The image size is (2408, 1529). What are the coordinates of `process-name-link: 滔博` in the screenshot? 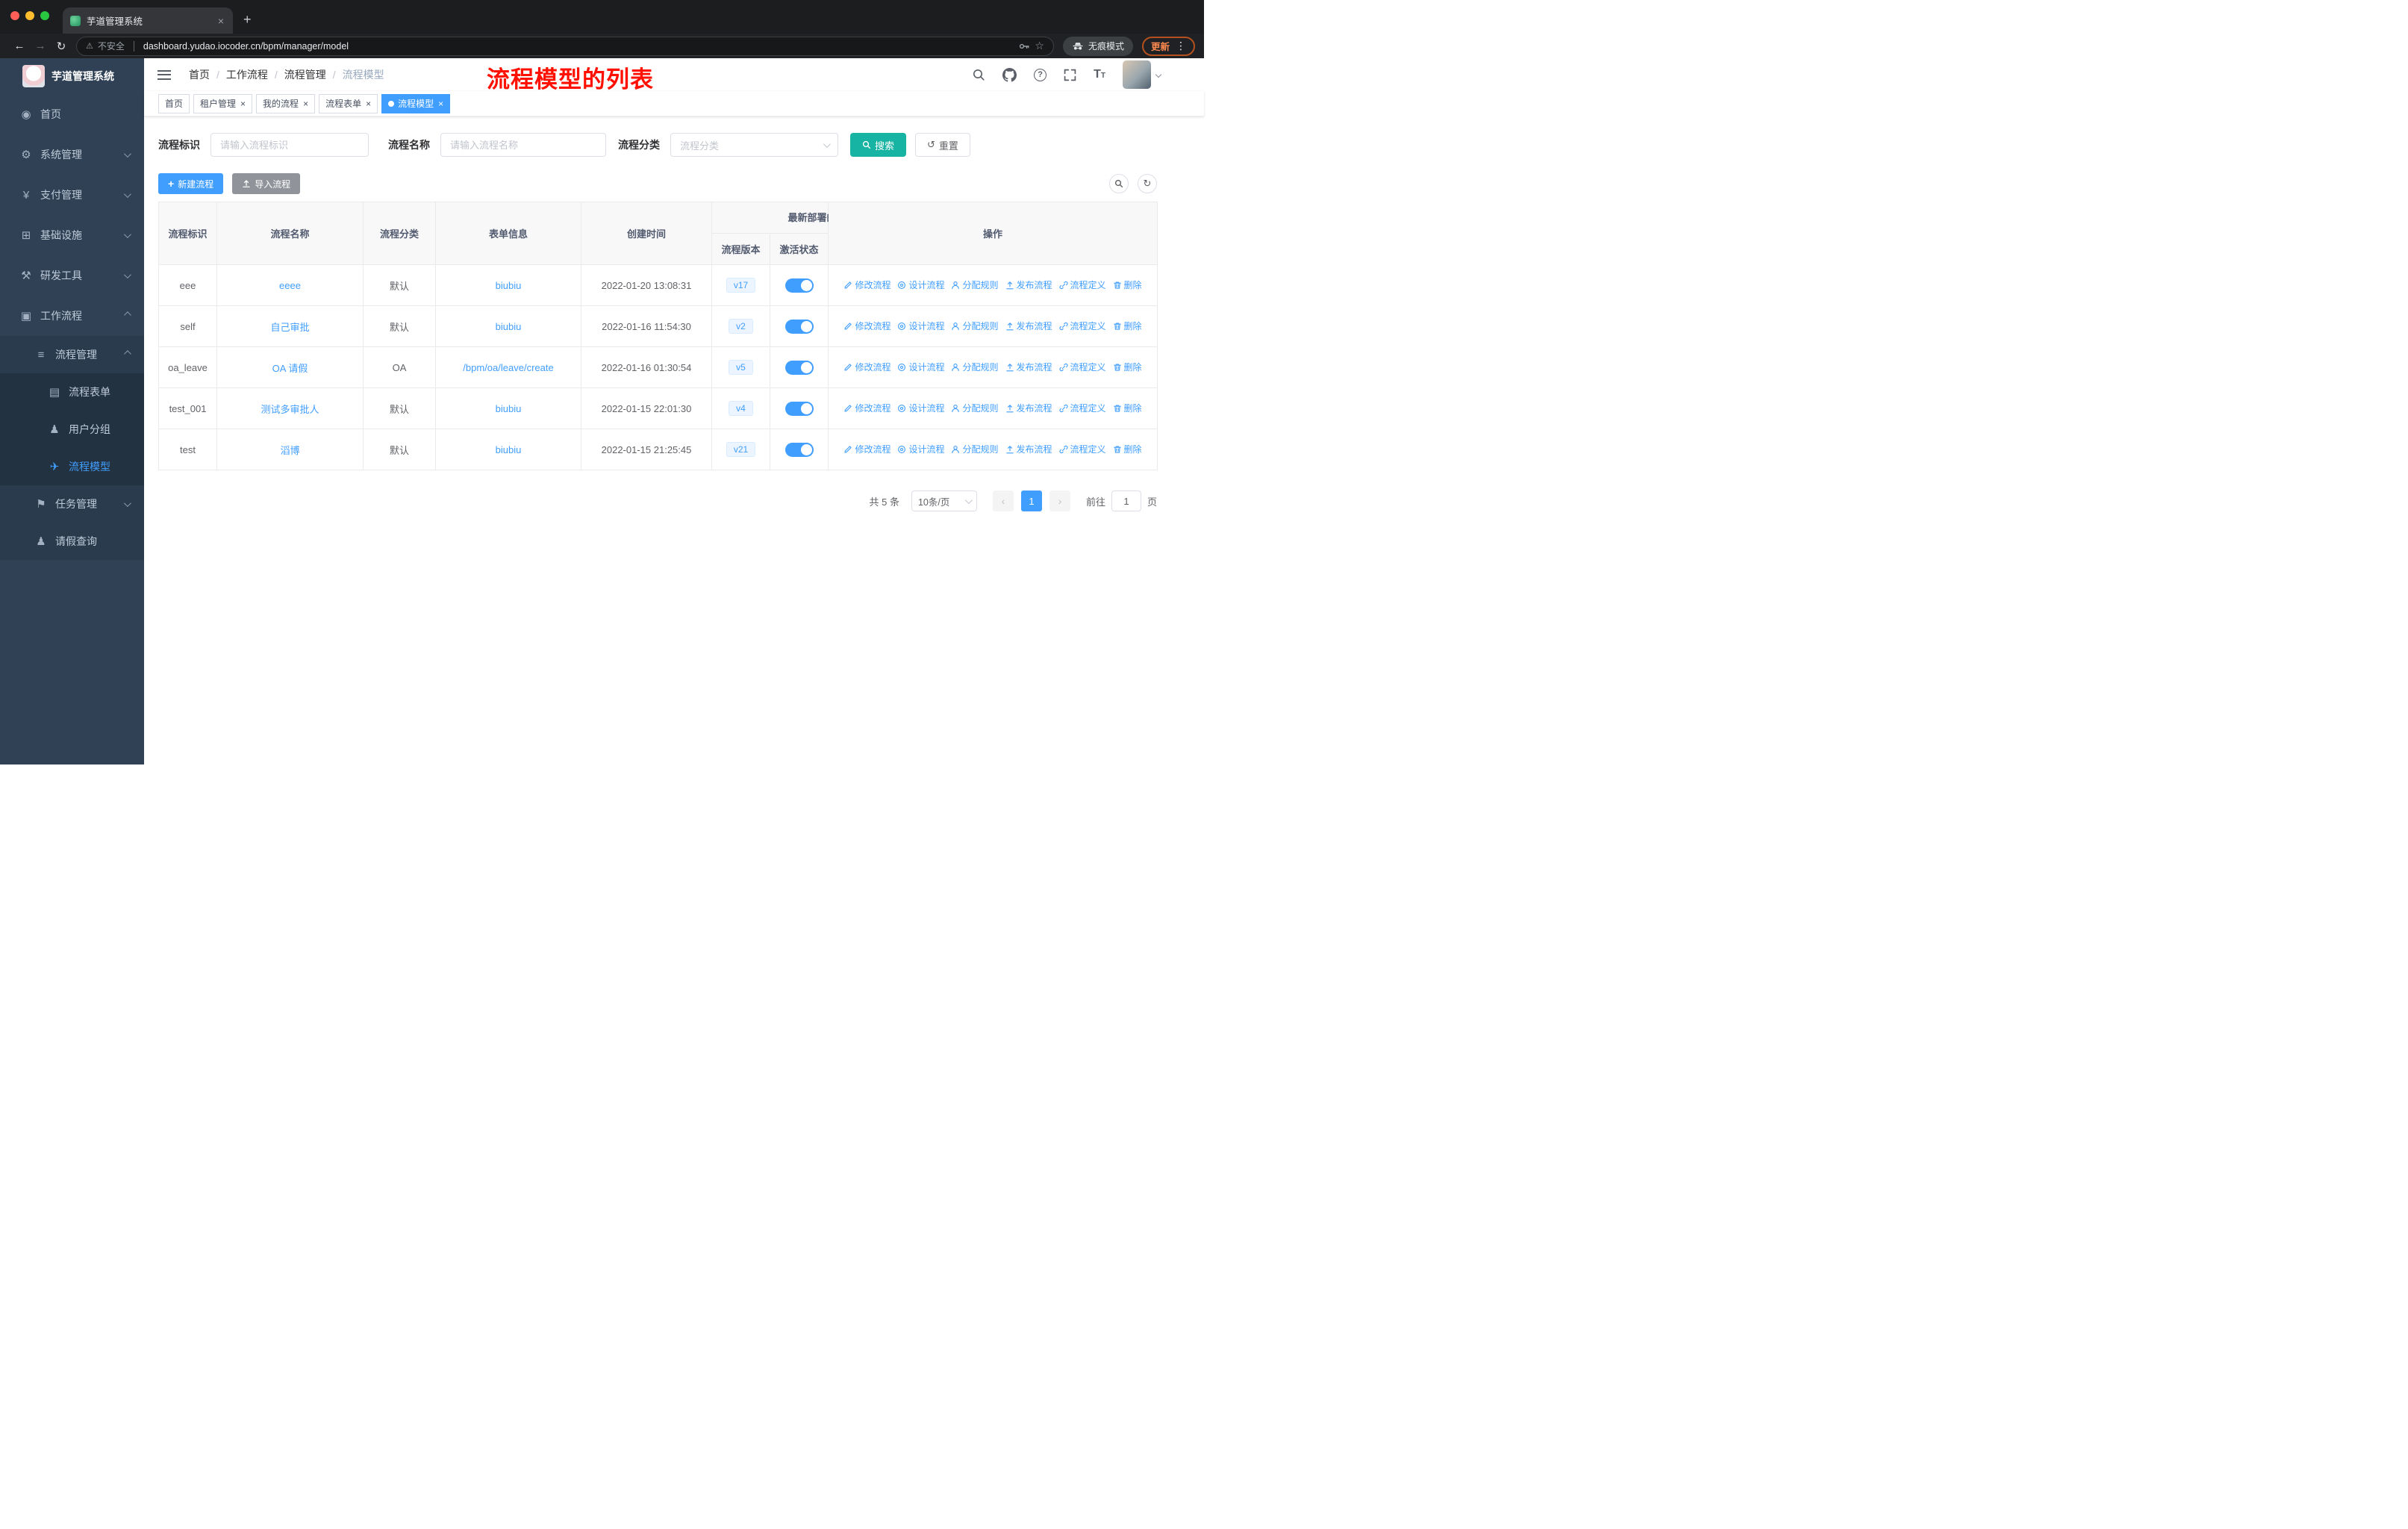 It's located at (289, 450).